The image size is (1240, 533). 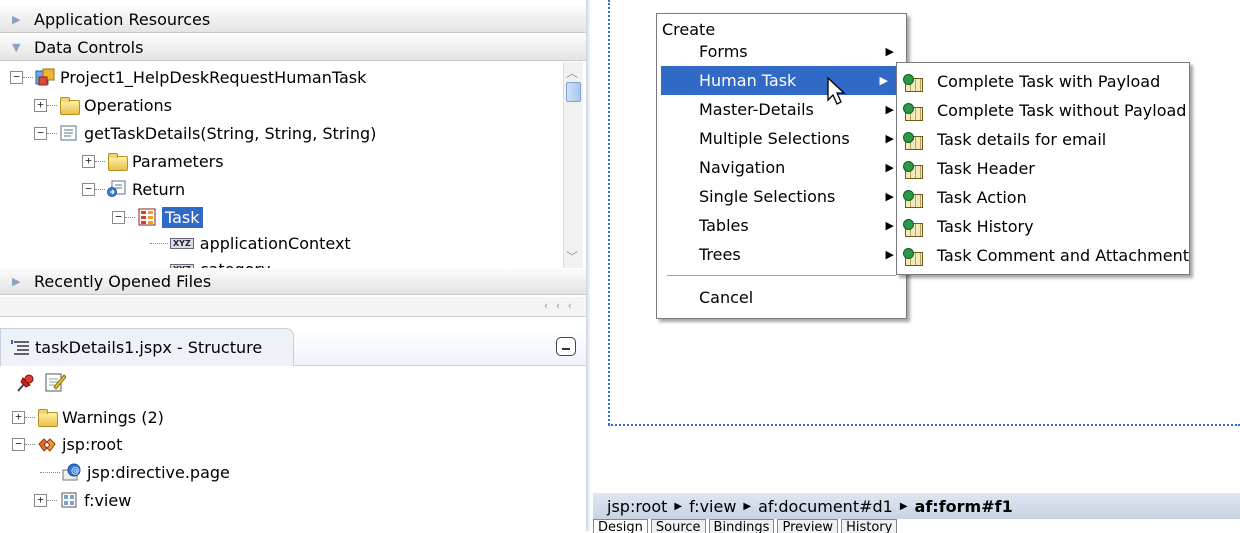 I want to click on breadcrumb-item-af-form: af:form#f1, so click(x=964, y=506).